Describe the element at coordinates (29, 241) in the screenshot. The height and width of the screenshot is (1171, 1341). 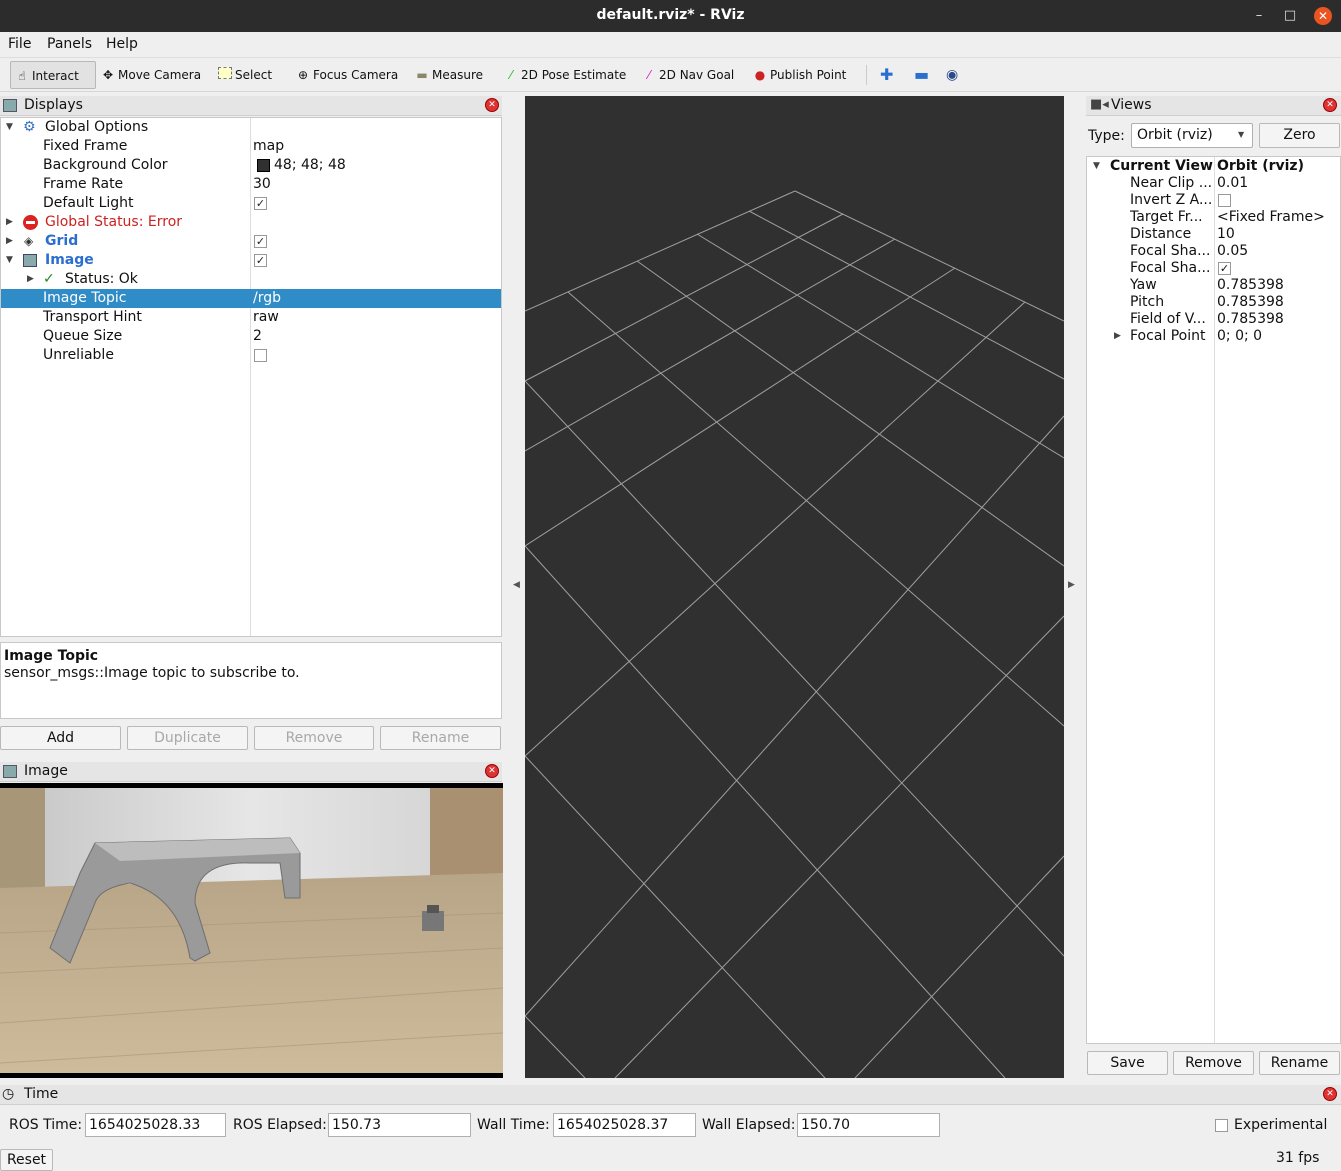
I see `grid-icon: ◈` at that location.